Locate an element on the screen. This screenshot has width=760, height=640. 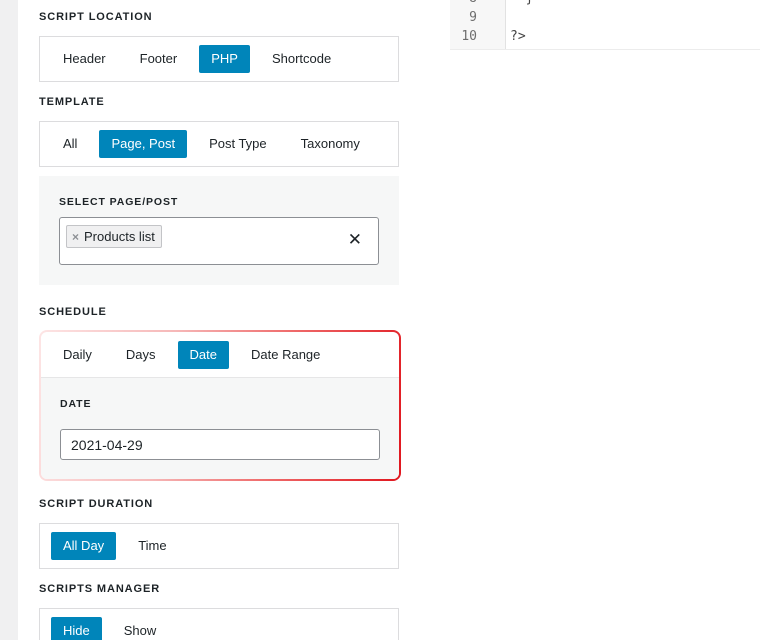
select-page-post-input: × Products list ✕ is located at coordinates (219, 241).